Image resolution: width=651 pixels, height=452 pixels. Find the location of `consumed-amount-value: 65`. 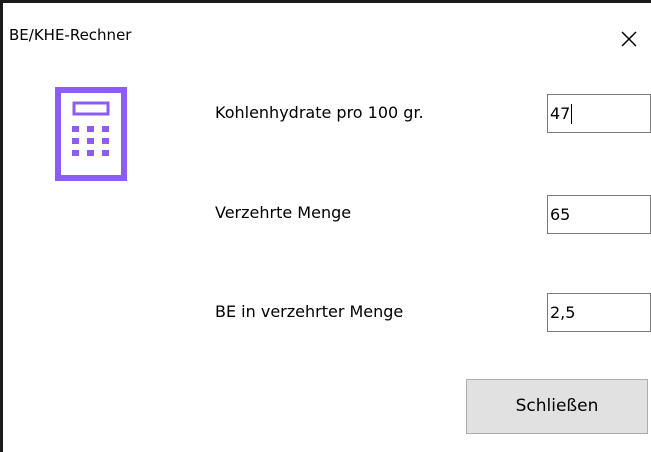

consumed-amount-value: 65 is located at coordinates (560, 214).